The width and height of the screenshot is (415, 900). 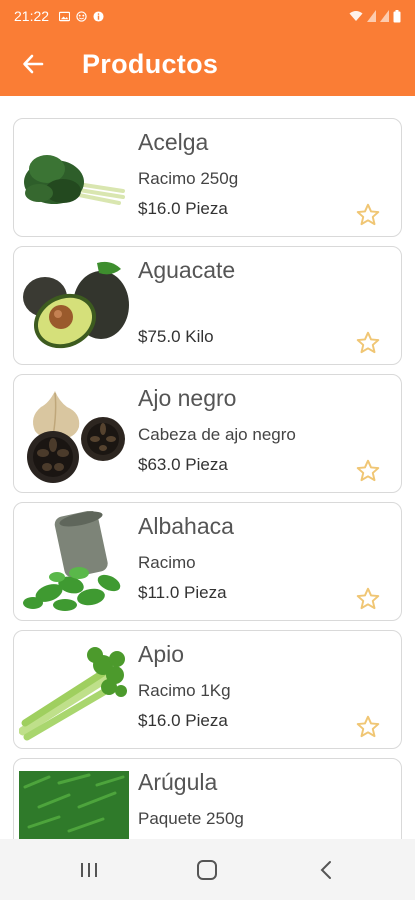 I want to click on product-card: Arúgula Paquete 250g, so click(x=207, y=798).